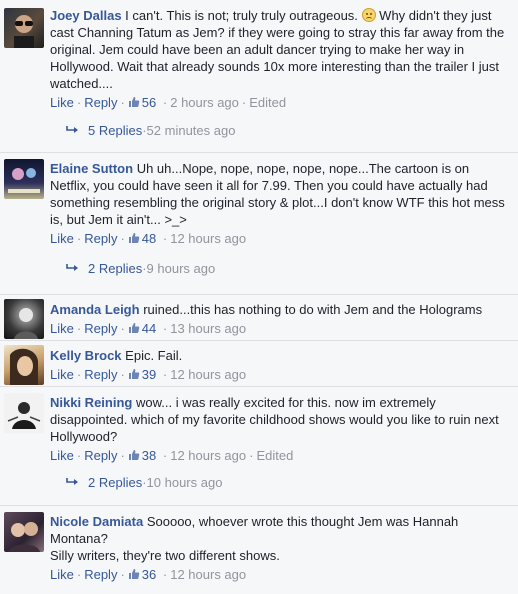  I want to click on comment-actions: Like · Reply · 36 · 12 hours ago, so click(148, 574).